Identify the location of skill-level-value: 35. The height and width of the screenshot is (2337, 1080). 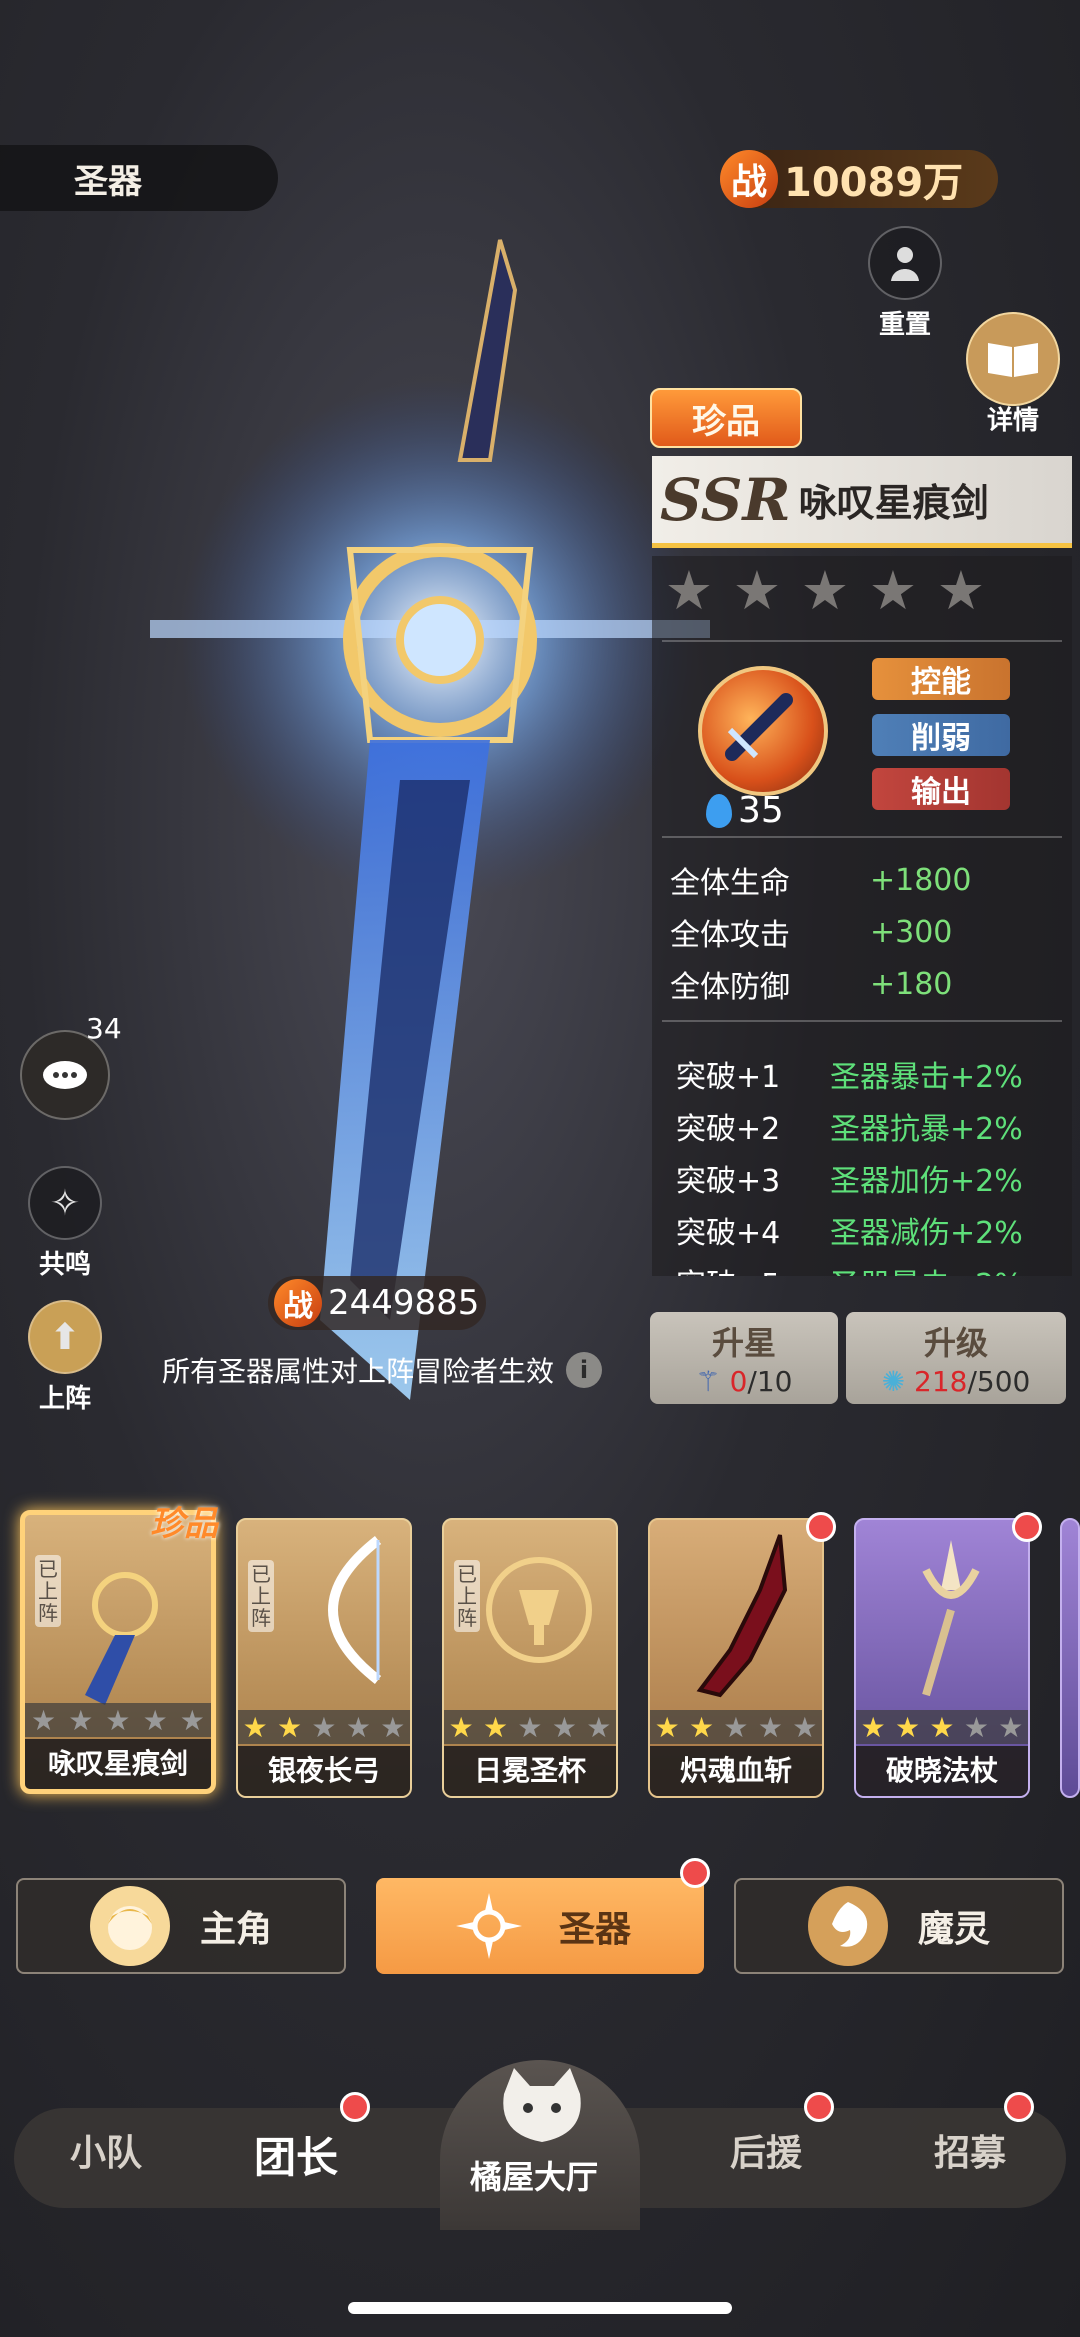
(761, 810).